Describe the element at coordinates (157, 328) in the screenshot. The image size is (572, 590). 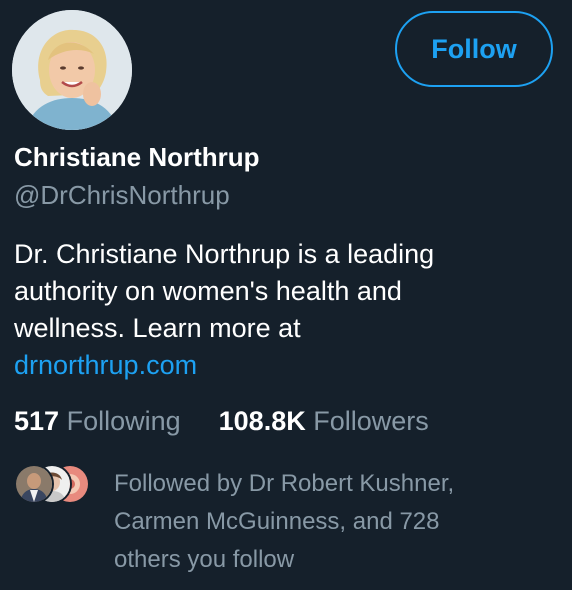
I see `bio-line: wellness. Learn more at` at that location.